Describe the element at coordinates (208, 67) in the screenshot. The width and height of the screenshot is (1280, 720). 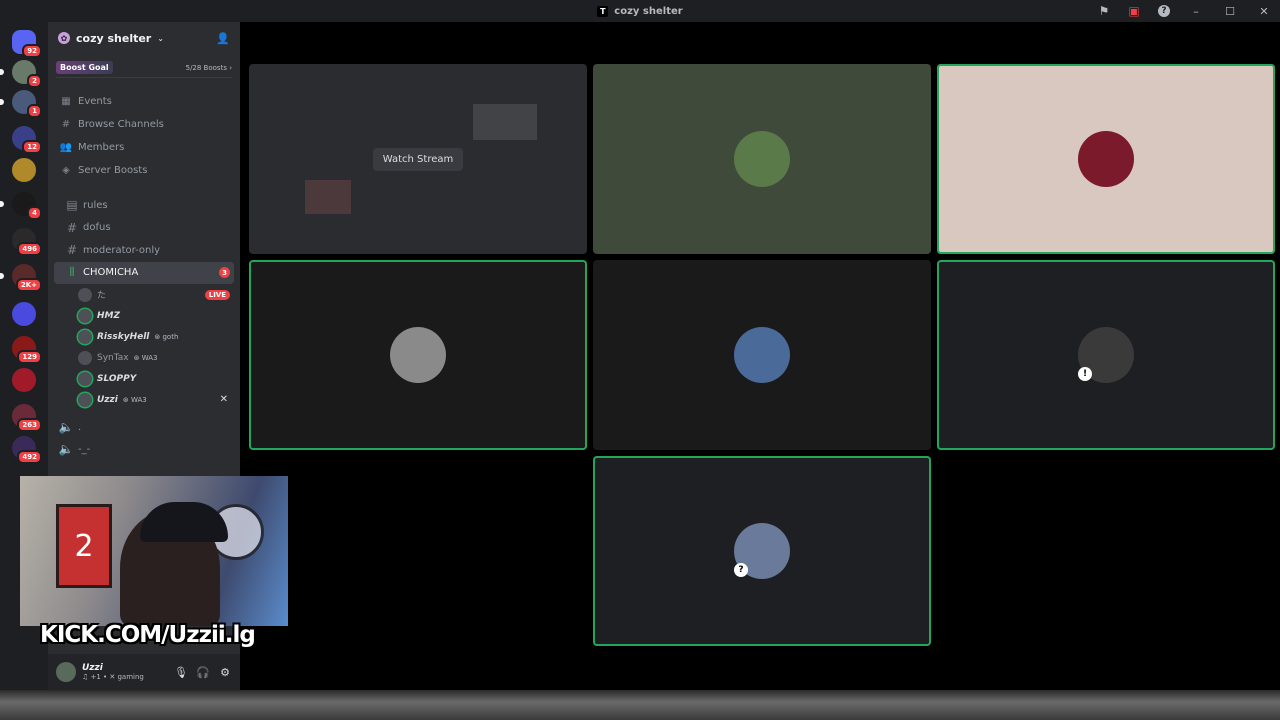
I see `boost-count: 5/28 Boosts ›` at that location.